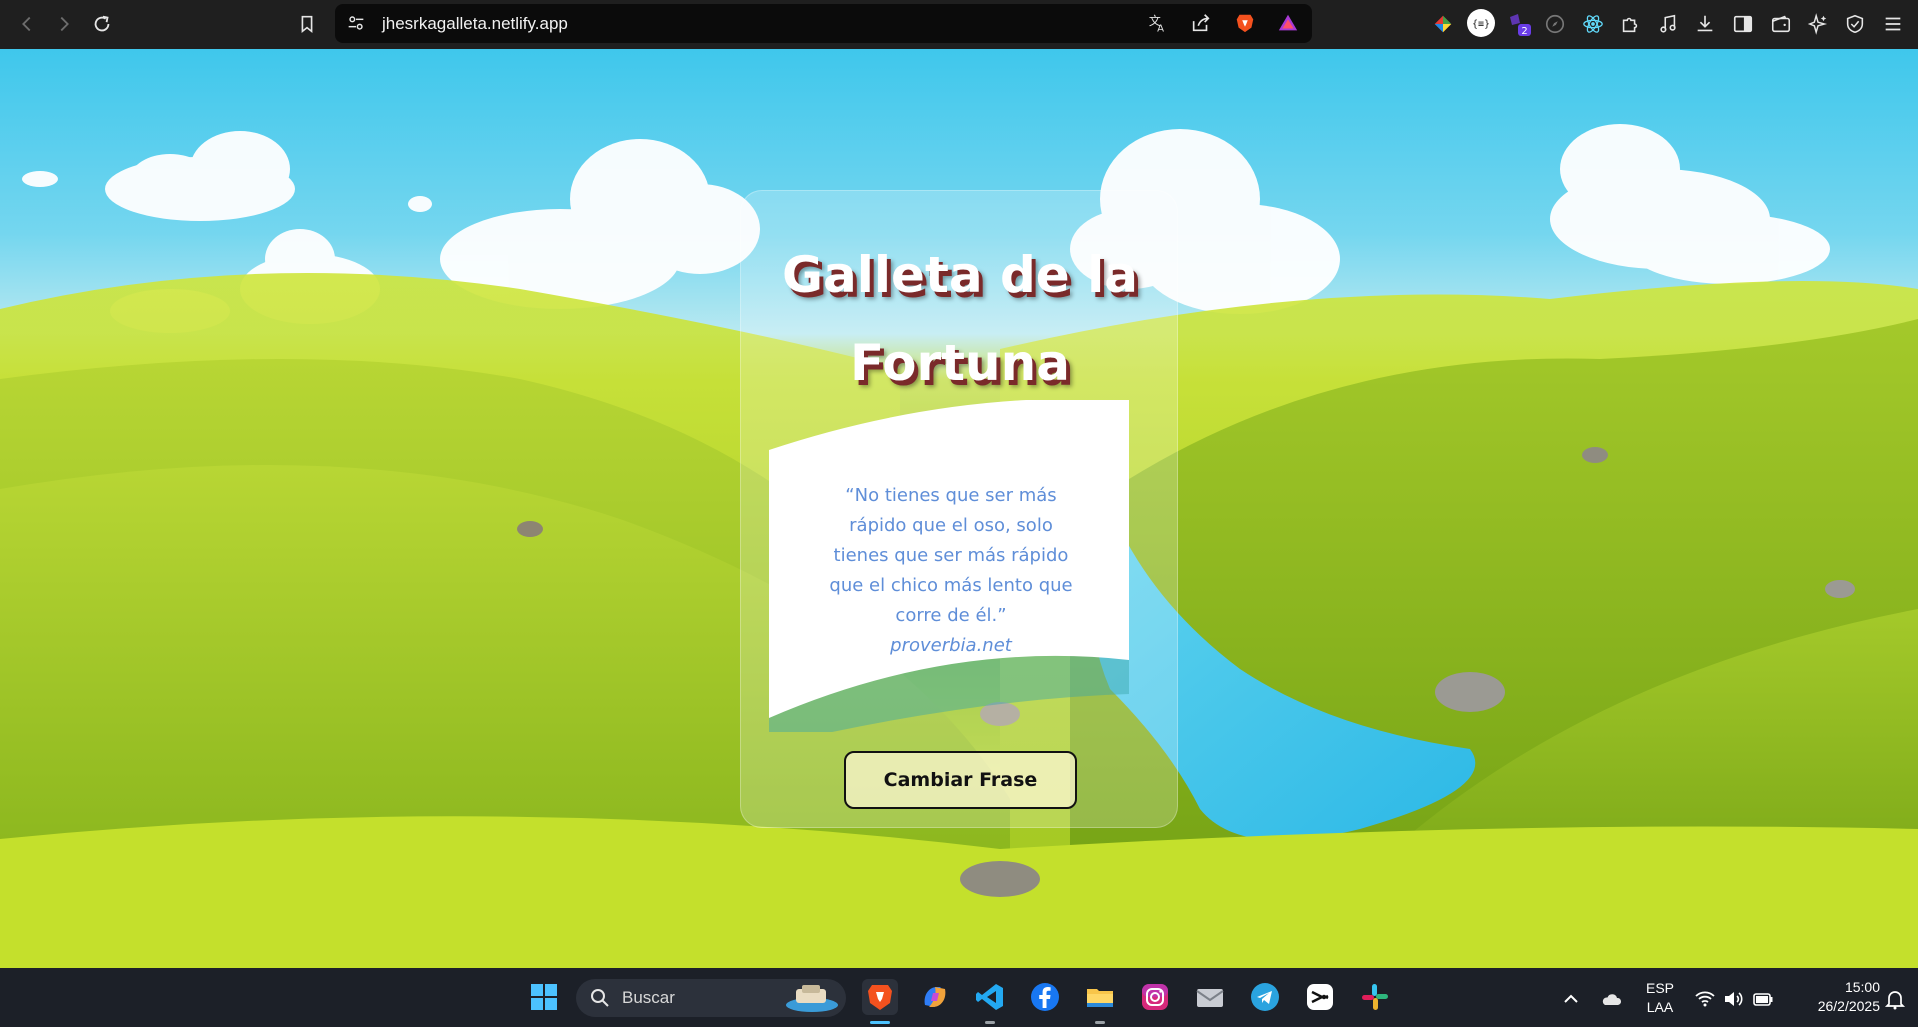  Describe the element at coordinates (648, 997) in the screenshot. I see `search-placeholder: Buscar` at that location.